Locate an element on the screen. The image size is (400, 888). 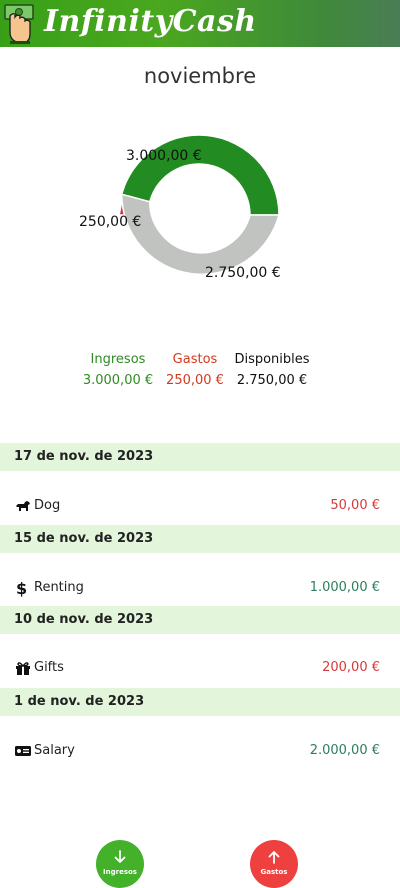
transaction-amount: 2.000,00 € is located at coordinates (344, 750).